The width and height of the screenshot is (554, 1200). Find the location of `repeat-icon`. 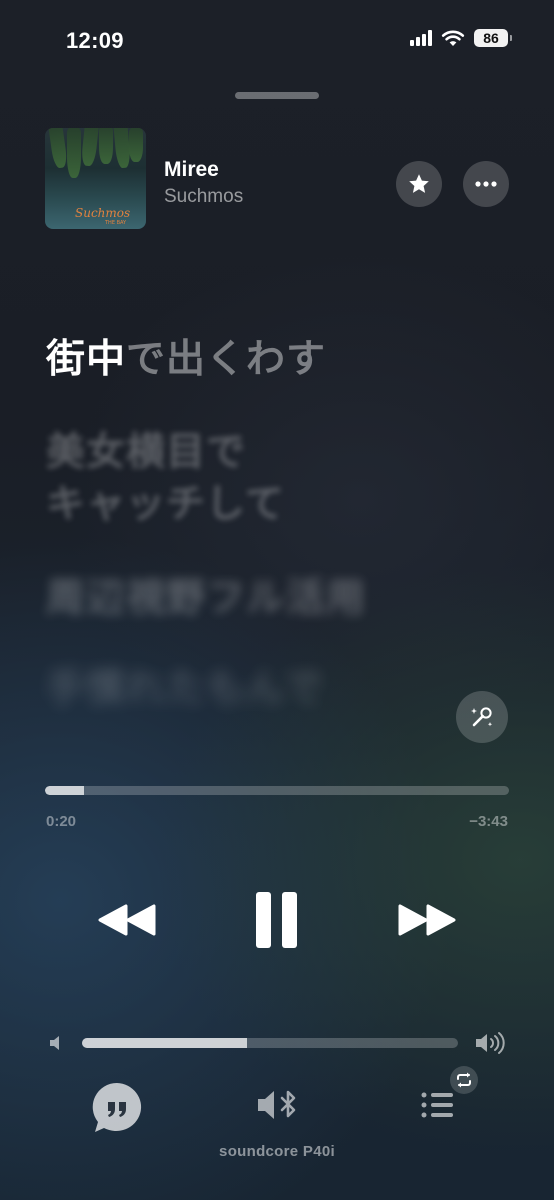

repeat-icon is located at coordinates (464, 1080).